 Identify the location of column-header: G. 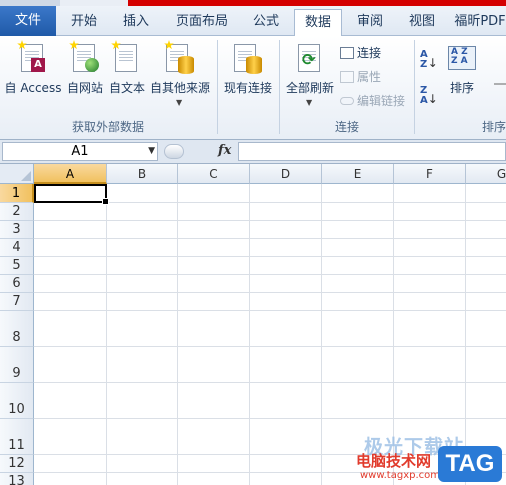
(486, 174).